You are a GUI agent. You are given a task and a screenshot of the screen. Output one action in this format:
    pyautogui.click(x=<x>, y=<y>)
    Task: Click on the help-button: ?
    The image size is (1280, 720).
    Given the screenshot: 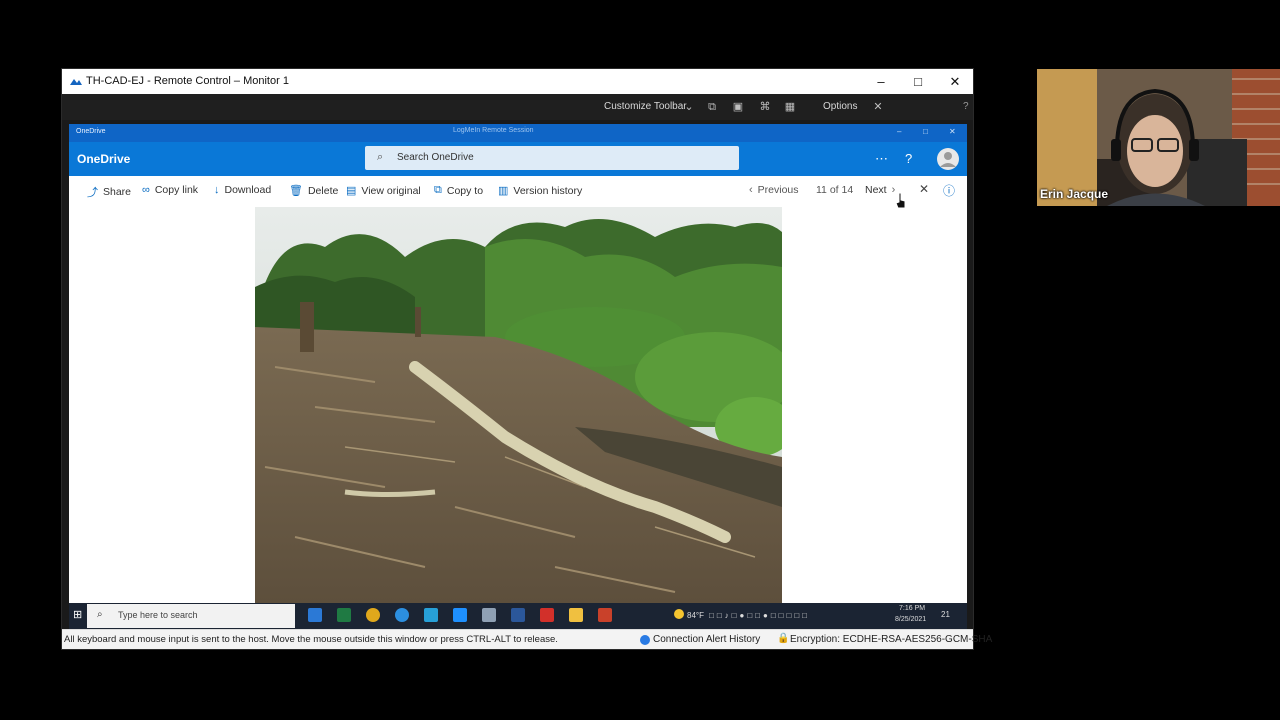 What is the action you would take?
    pyautogui.click(x=966, y=106)
    